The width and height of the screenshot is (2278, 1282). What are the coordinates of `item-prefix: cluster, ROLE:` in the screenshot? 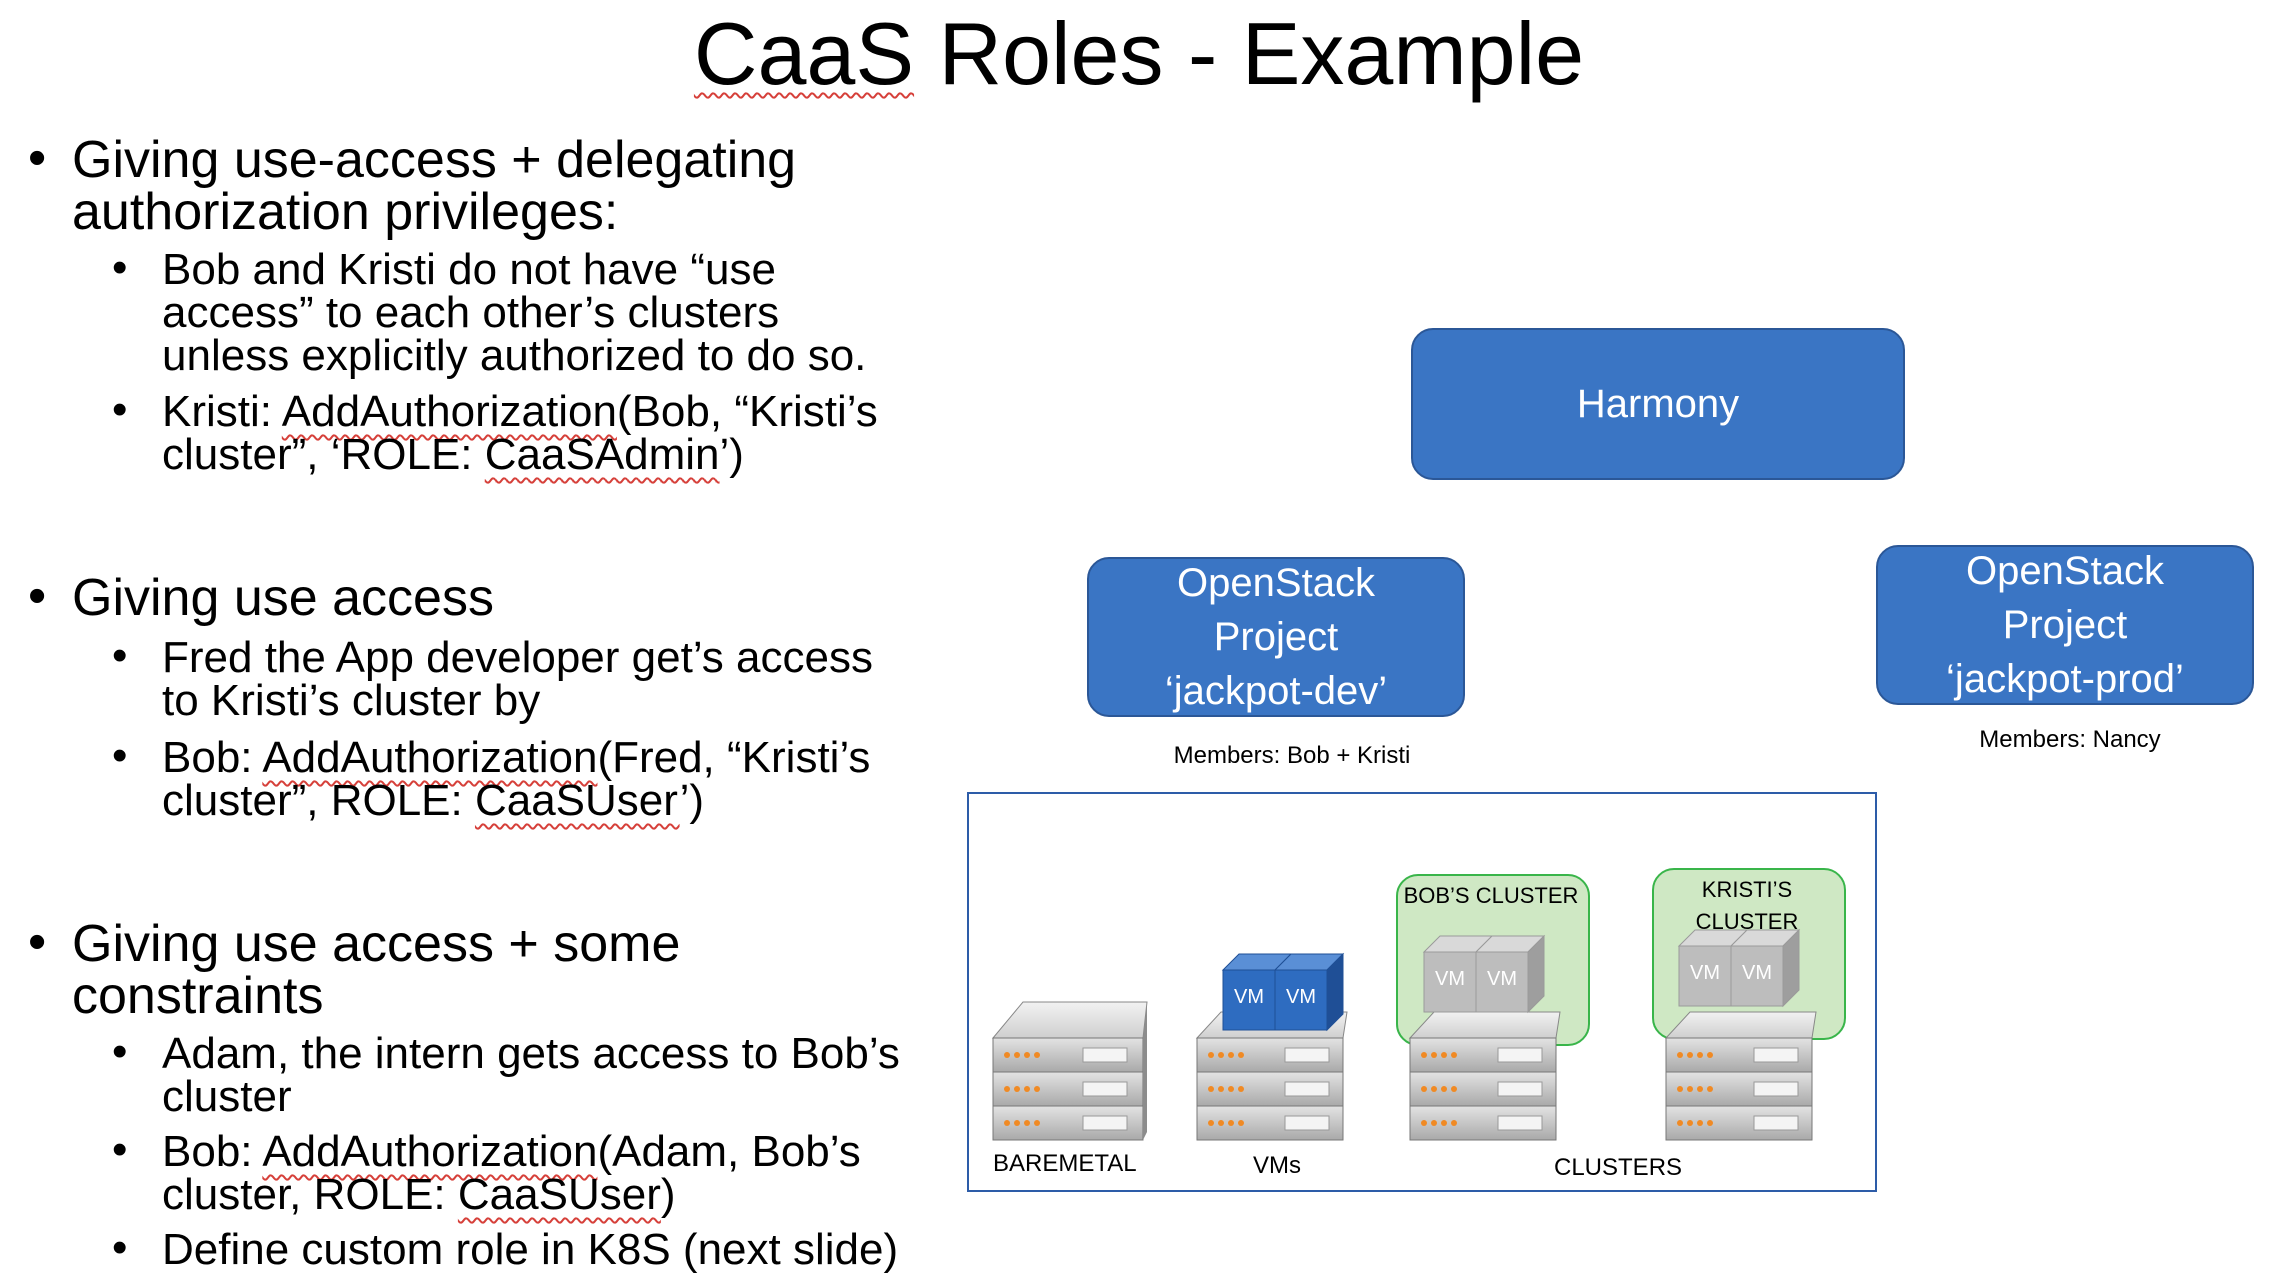 It's located at (310, 1194).